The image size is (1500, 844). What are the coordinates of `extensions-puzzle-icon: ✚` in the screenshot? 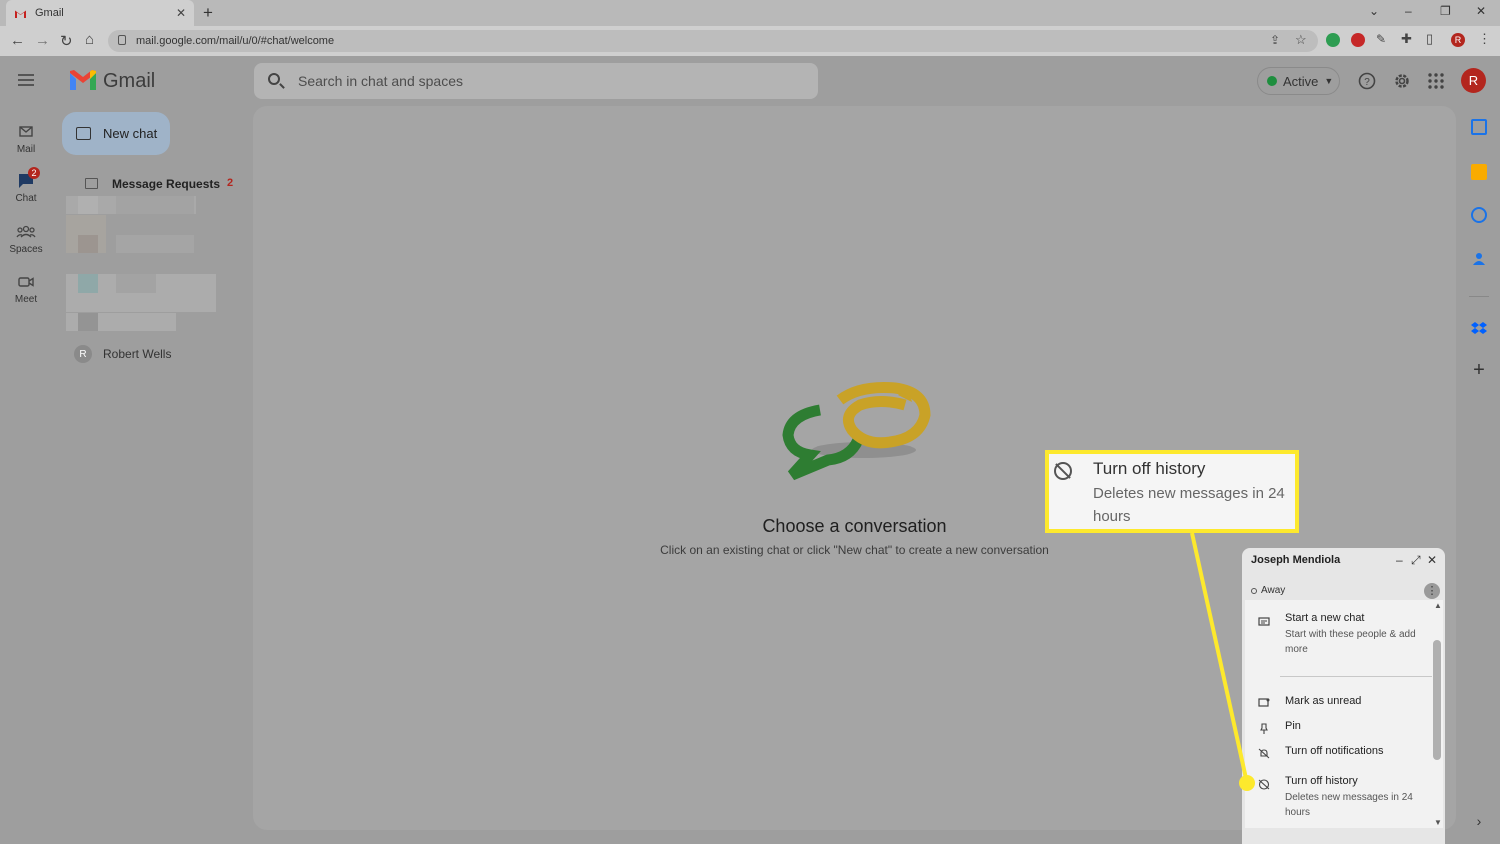 It's located at (1406, 39).